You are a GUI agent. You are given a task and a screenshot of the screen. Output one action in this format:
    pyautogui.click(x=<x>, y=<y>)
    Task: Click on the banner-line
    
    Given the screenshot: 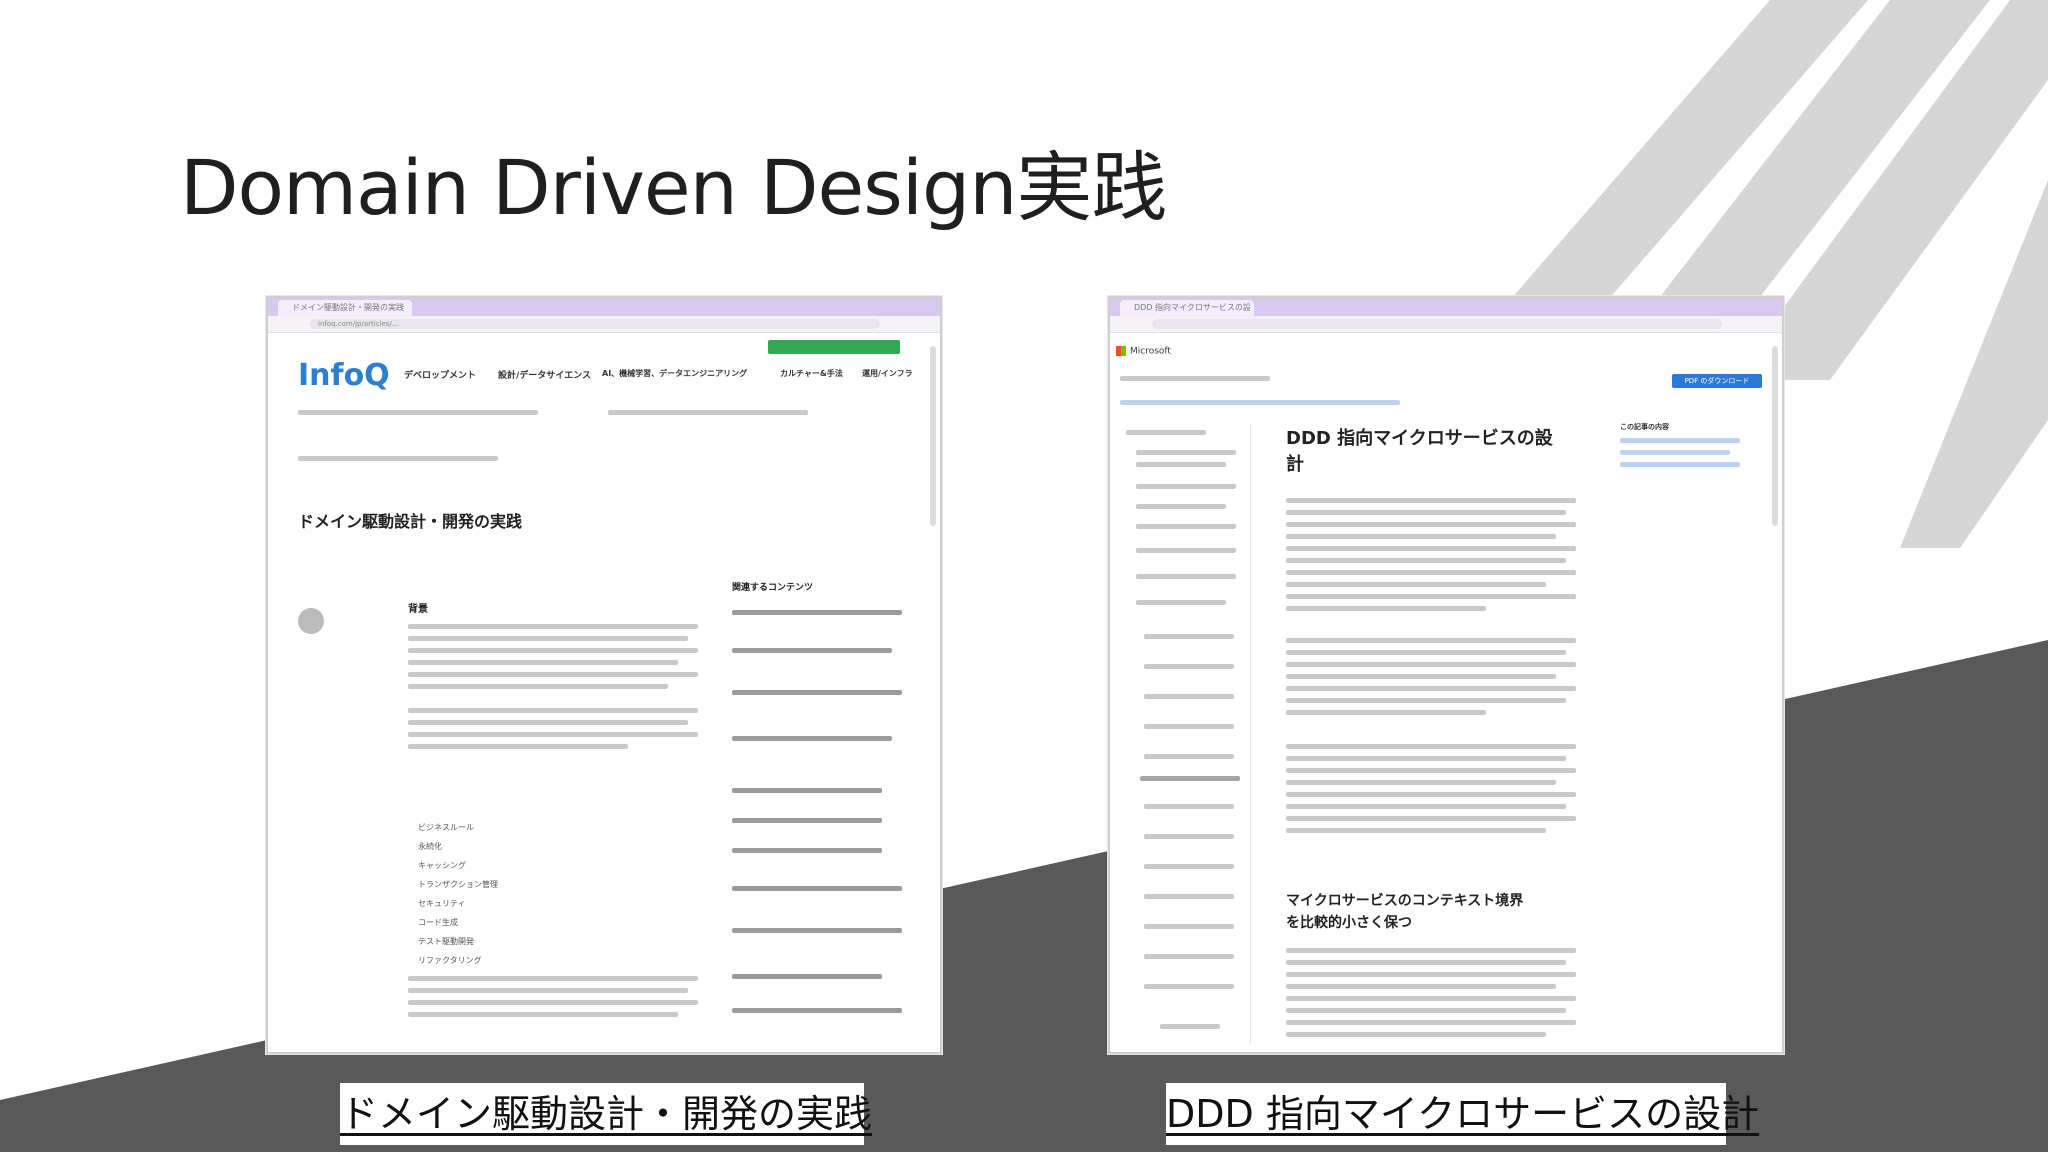 What is the action you would take?
    pyautogui.click(x=708, y=412)
    